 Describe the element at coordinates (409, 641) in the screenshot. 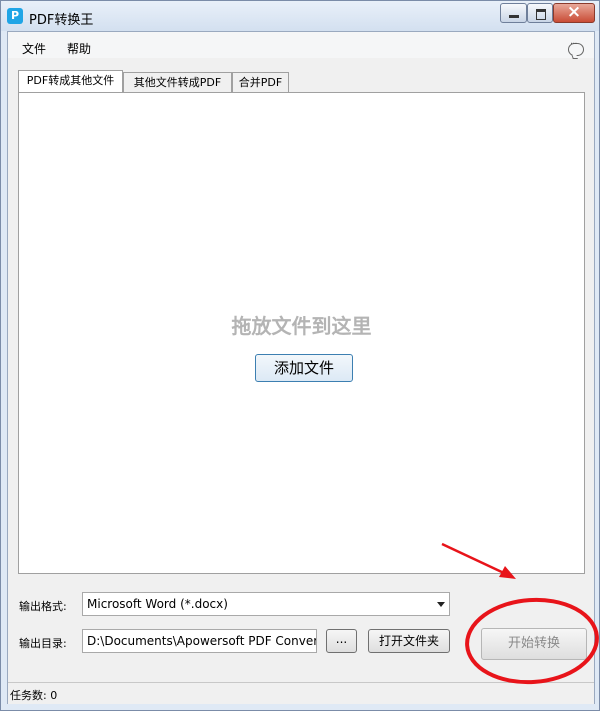

I see `open-folder-button: 打开文件夹` at that location.